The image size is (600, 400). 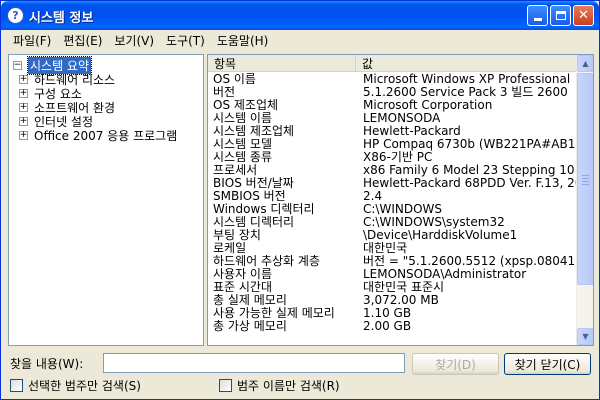 I want to click on table-row: SMBIOS 버전 2.4, so click(x=392, y=196).